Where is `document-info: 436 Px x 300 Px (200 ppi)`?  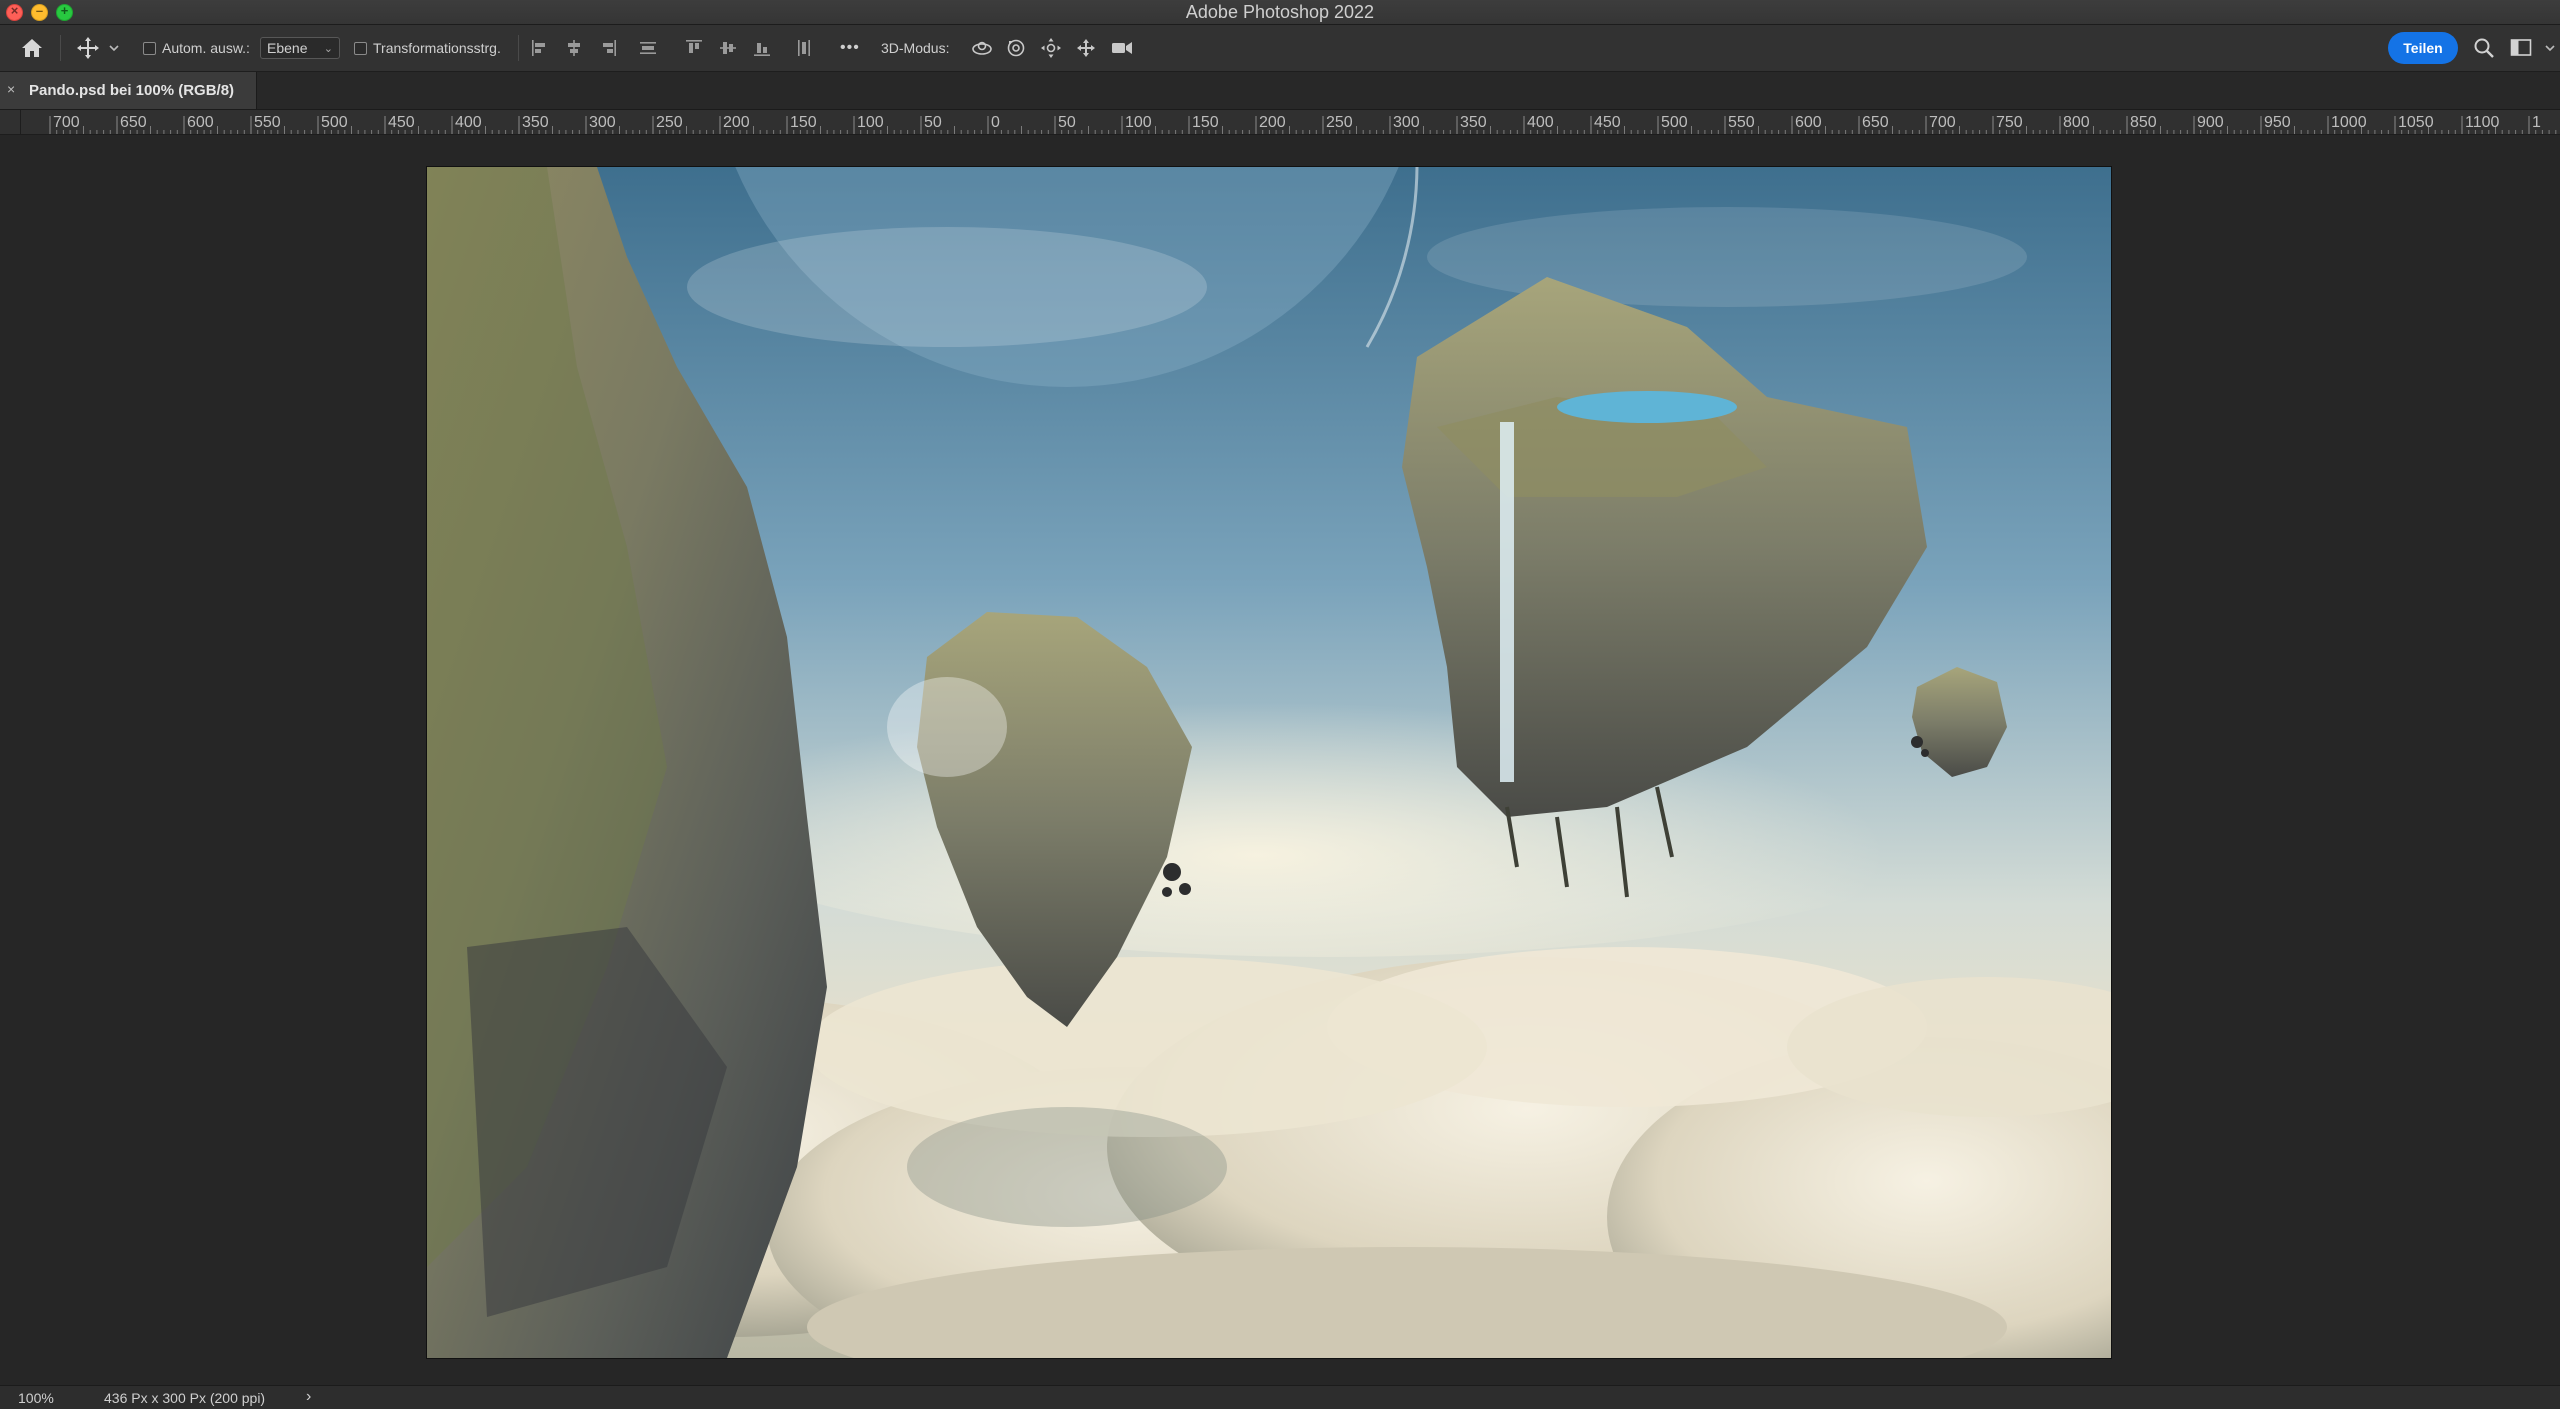 document-info: 436 Px x 300 Px (200 ppi) is located at coordinates (185, 1398).